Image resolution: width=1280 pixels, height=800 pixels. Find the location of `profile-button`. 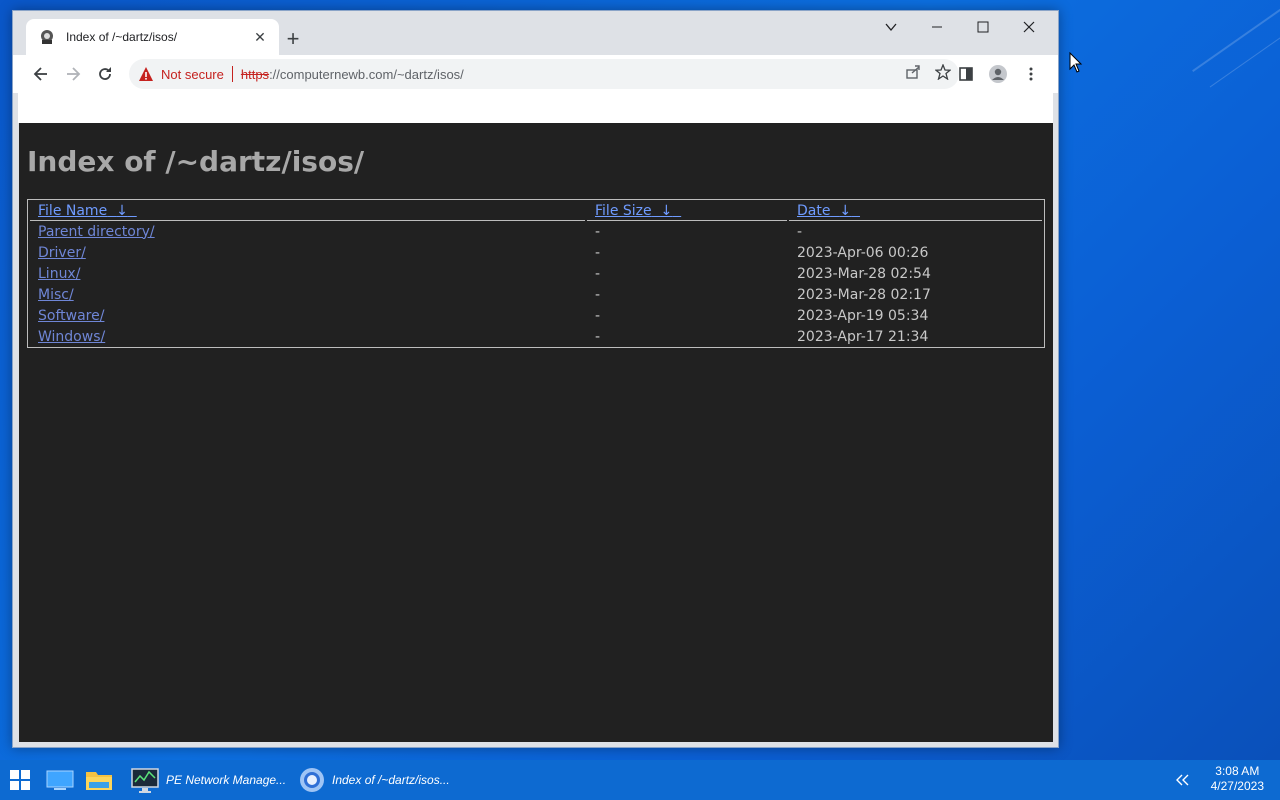

profile-button is located at coordinates (998, 74).